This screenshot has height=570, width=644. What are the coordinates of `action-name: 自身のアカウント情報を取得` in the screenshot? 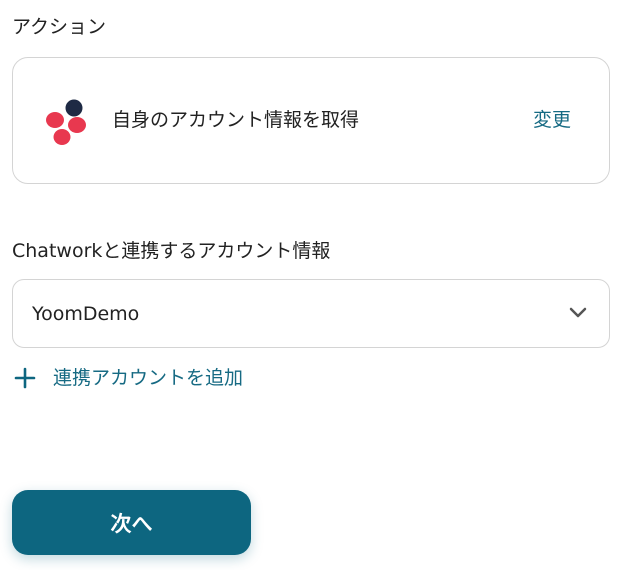 It's located at (236, 120).